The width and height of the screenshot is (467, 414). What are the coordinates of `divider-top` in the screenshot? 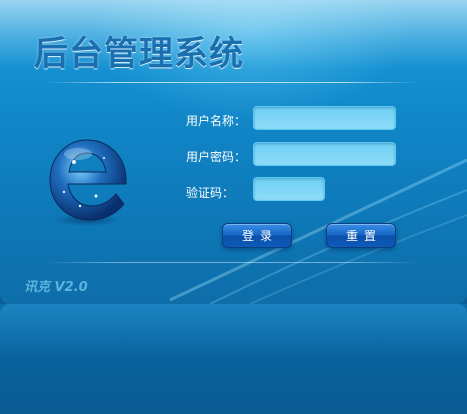 It's located at (232, 82).